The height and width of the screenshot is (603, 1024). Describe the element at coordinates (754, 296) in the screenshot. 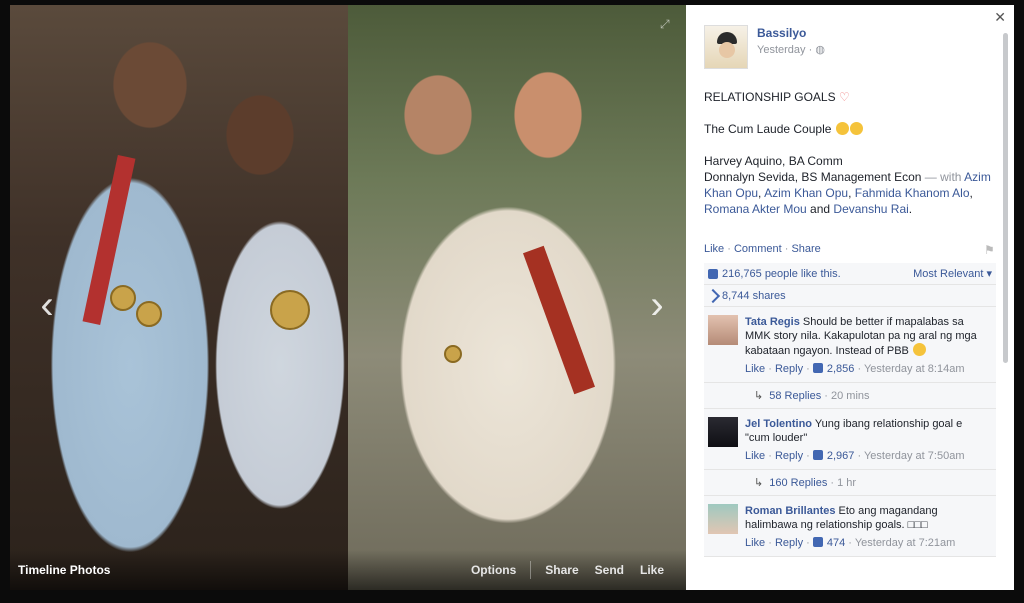

I see `shares-count: 8,744 shares` at that location.